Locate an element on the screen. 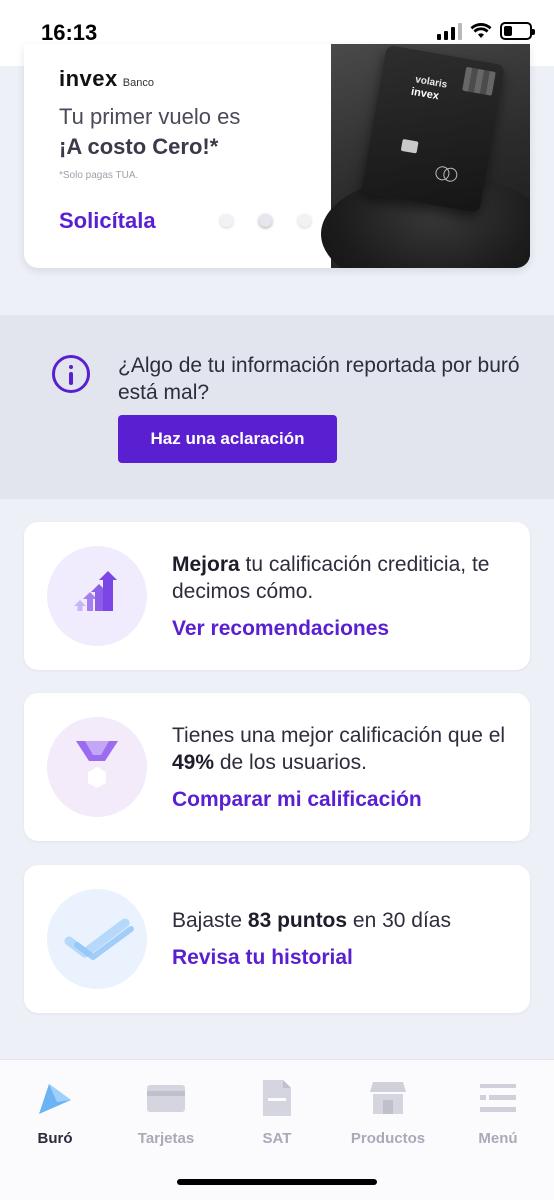 This screenshot has height=1200, width=554. nav-label: Tarjetas is located at coordinates (166, 1138).